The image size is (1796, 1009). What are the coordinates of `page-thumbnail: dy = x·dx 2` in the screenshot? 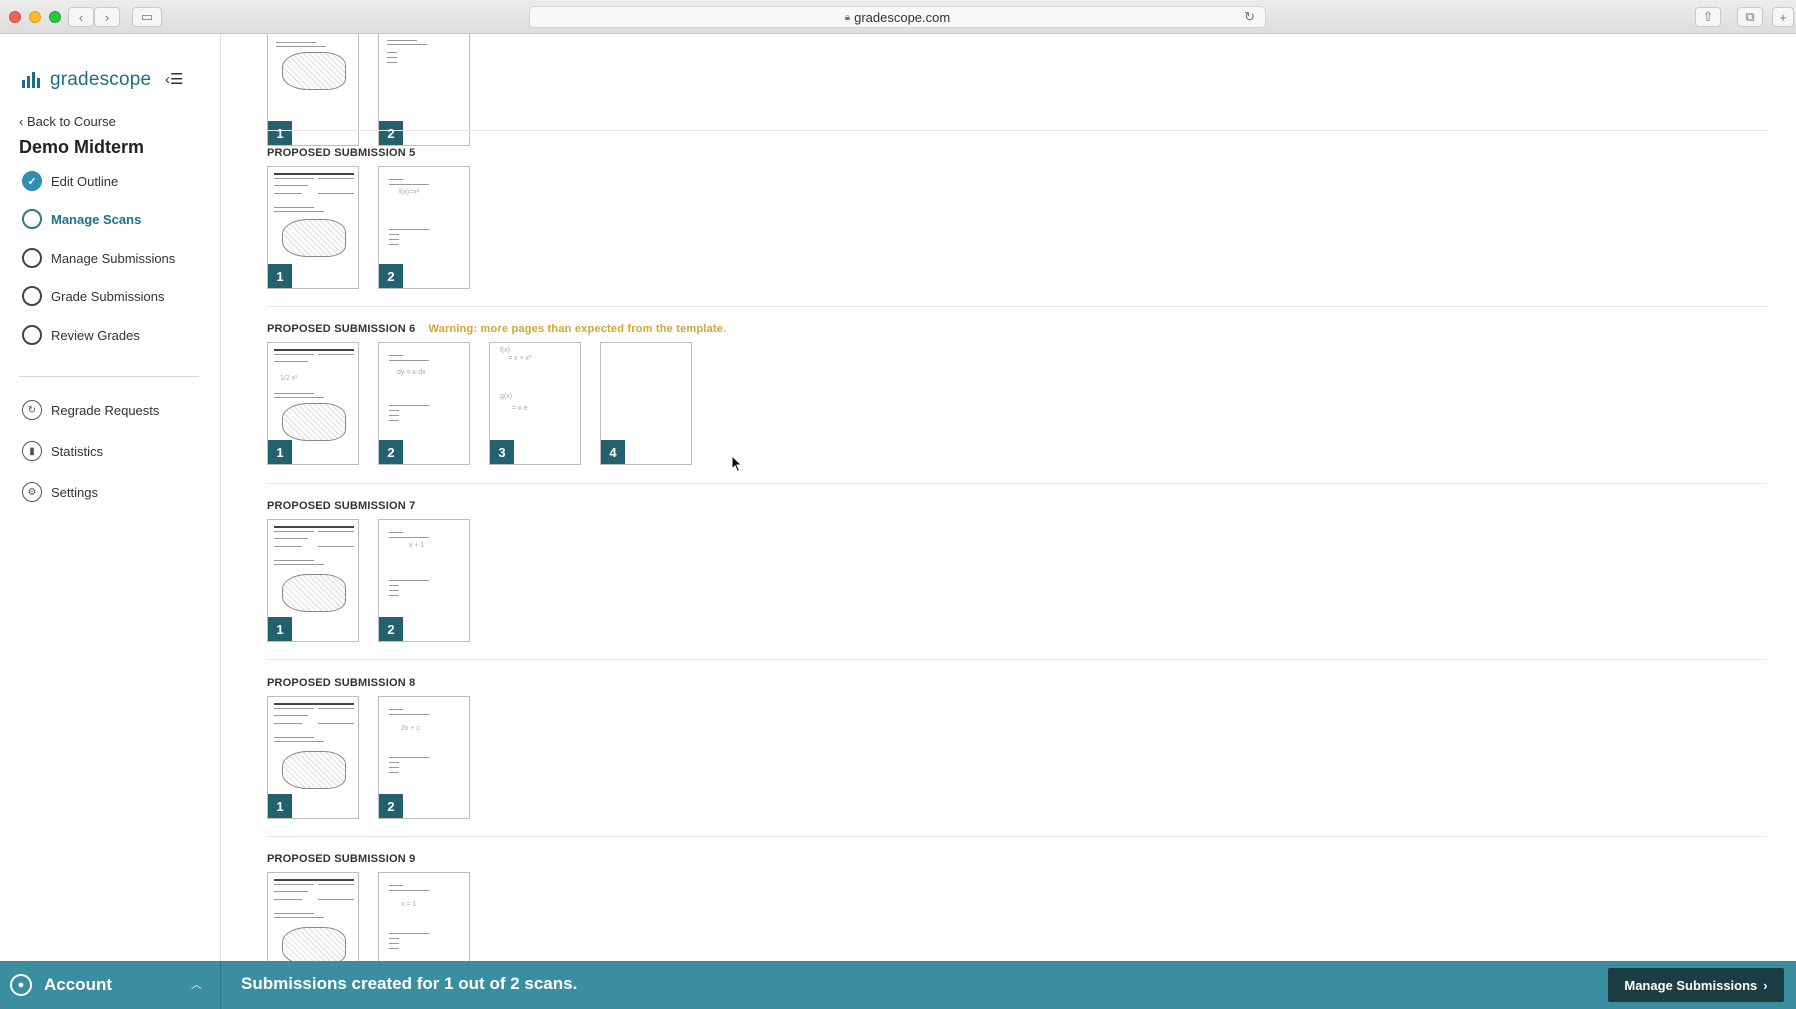 It's located at (424, 403).